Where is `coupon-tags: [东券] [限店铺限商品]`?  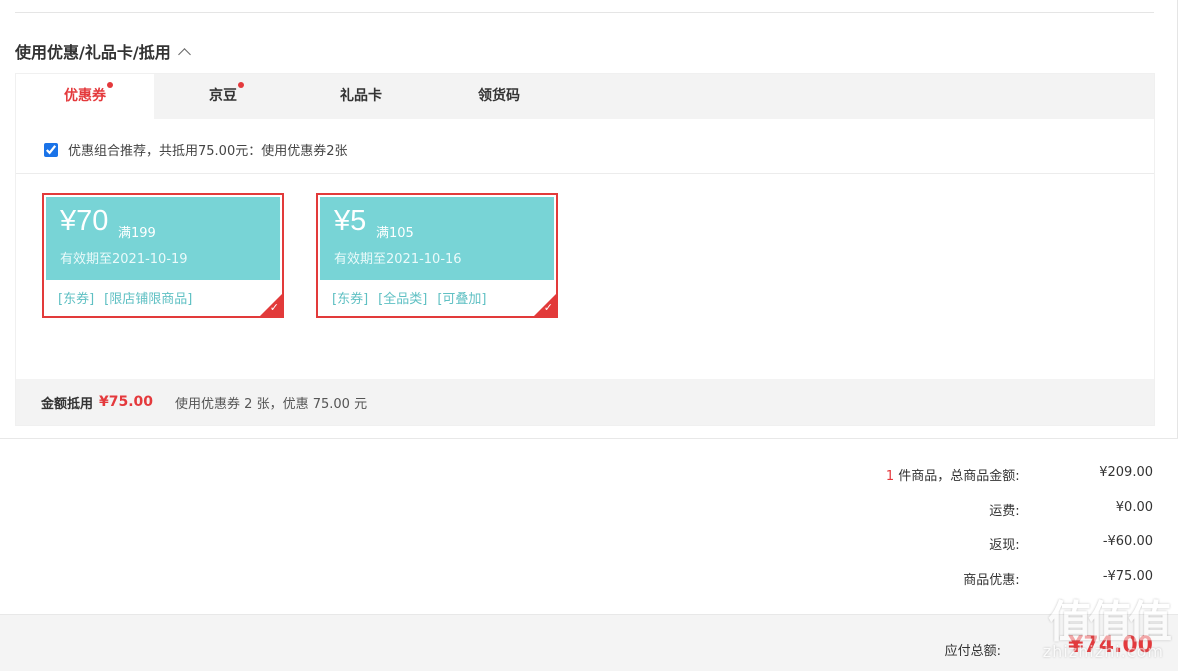
coupon-tags: [东券] [限店铺限商品] is located at coordinates (125, 297).